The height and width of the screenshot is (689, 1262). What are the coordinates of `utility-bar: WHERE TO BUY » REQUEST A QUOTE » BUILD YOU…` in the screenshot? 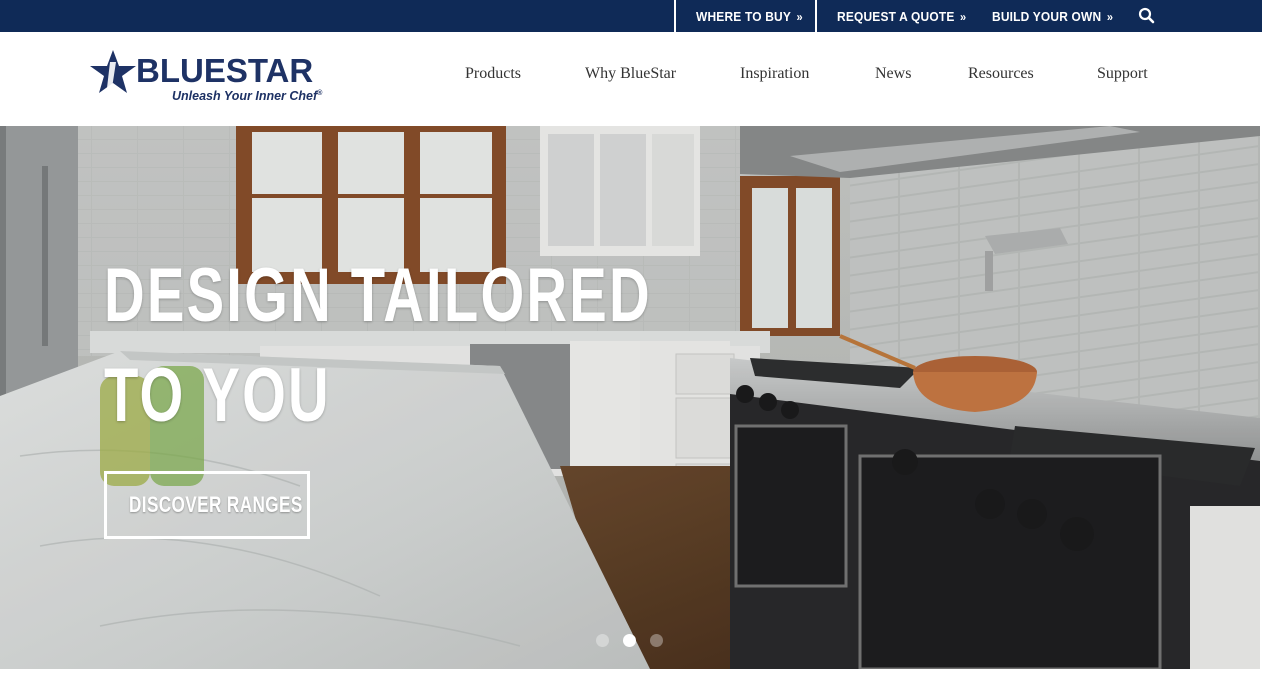 It's located at (631, 16).